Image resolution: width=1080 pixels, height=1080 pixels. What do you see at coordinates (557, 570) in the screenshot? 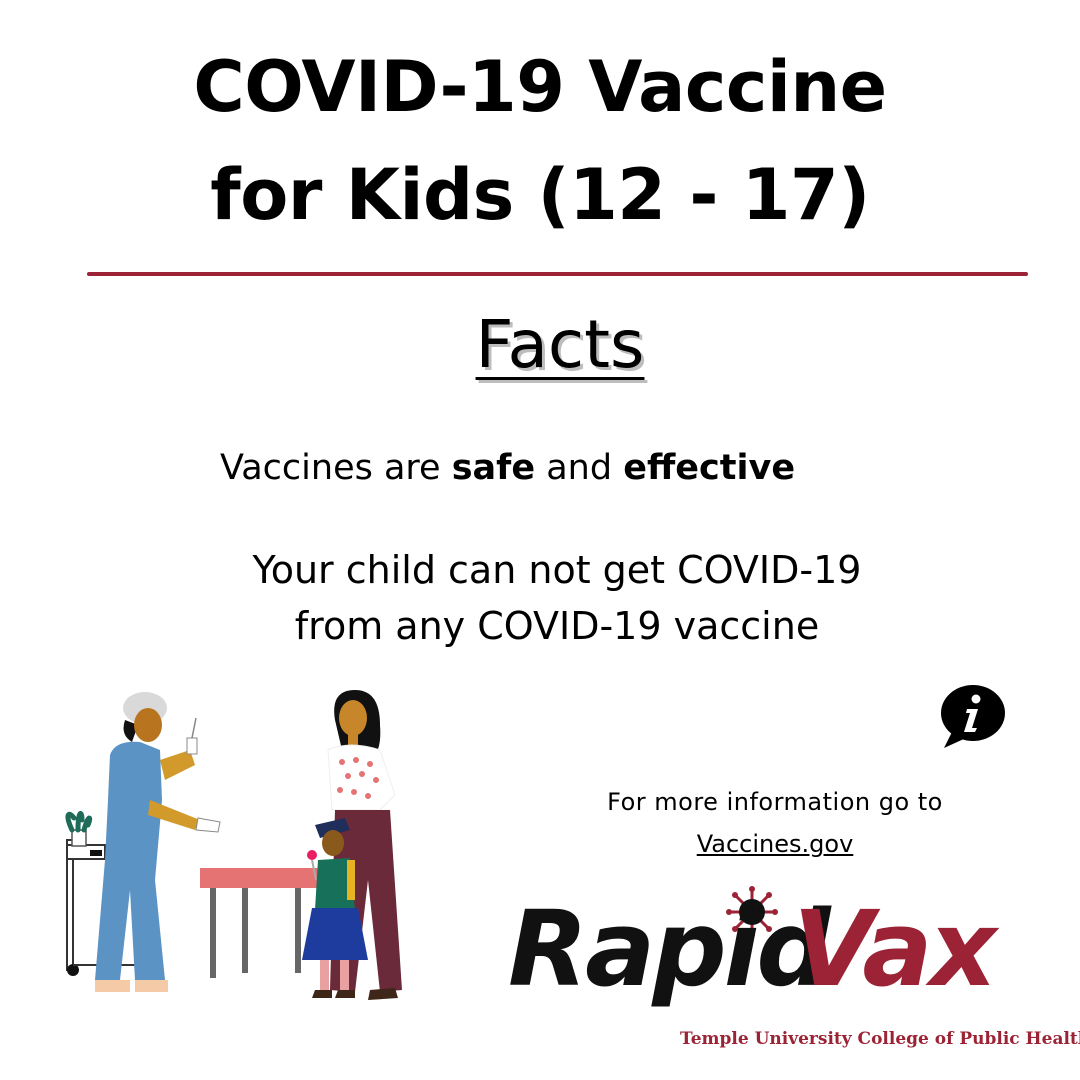
I see `fact2-line-1: Your child can not get COVID-19` at bounding box center [557, 570].